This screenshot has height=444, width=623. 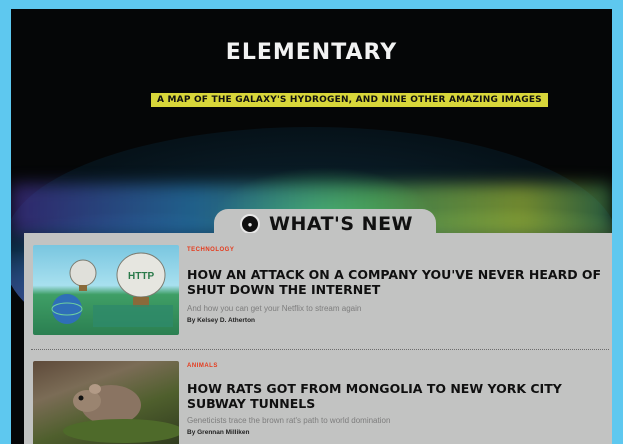 I want to click on article-thumbnail-http-balloons: HTTP, so click(x=106, y=290).